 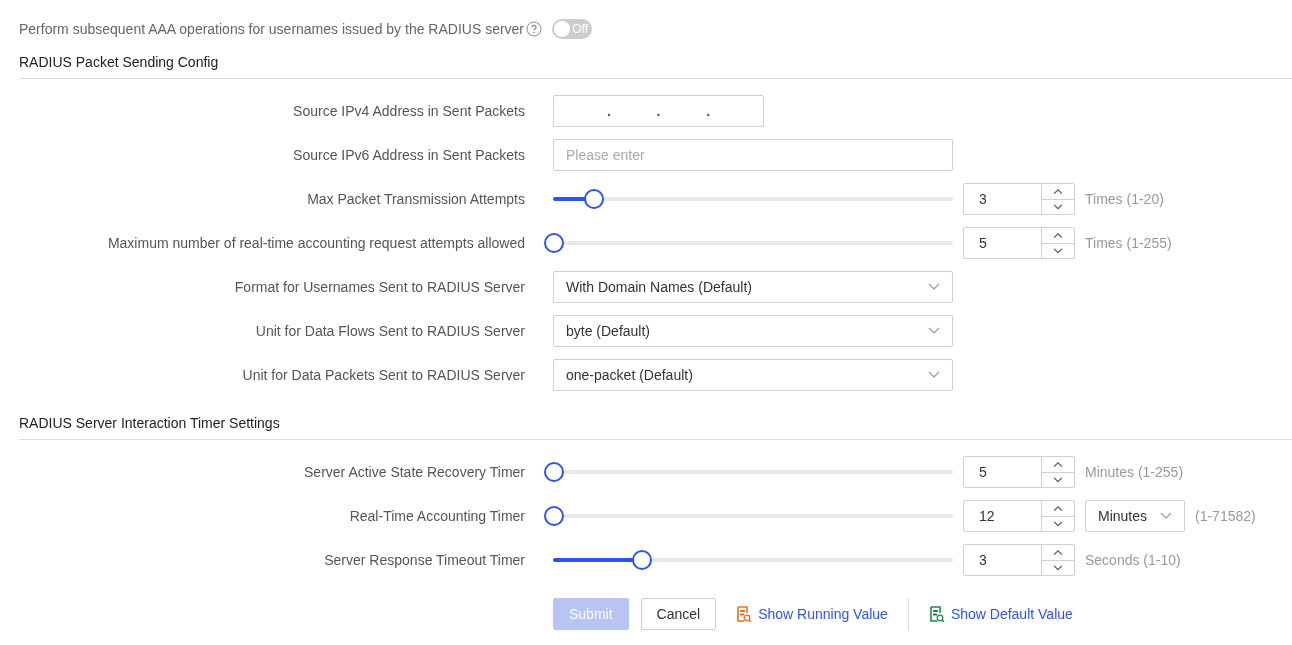 What do you see at coordinates (753, 287) in the screenshot?
I see `dropdown: With Domain Names (Default)` at bounding box center [753, 287].